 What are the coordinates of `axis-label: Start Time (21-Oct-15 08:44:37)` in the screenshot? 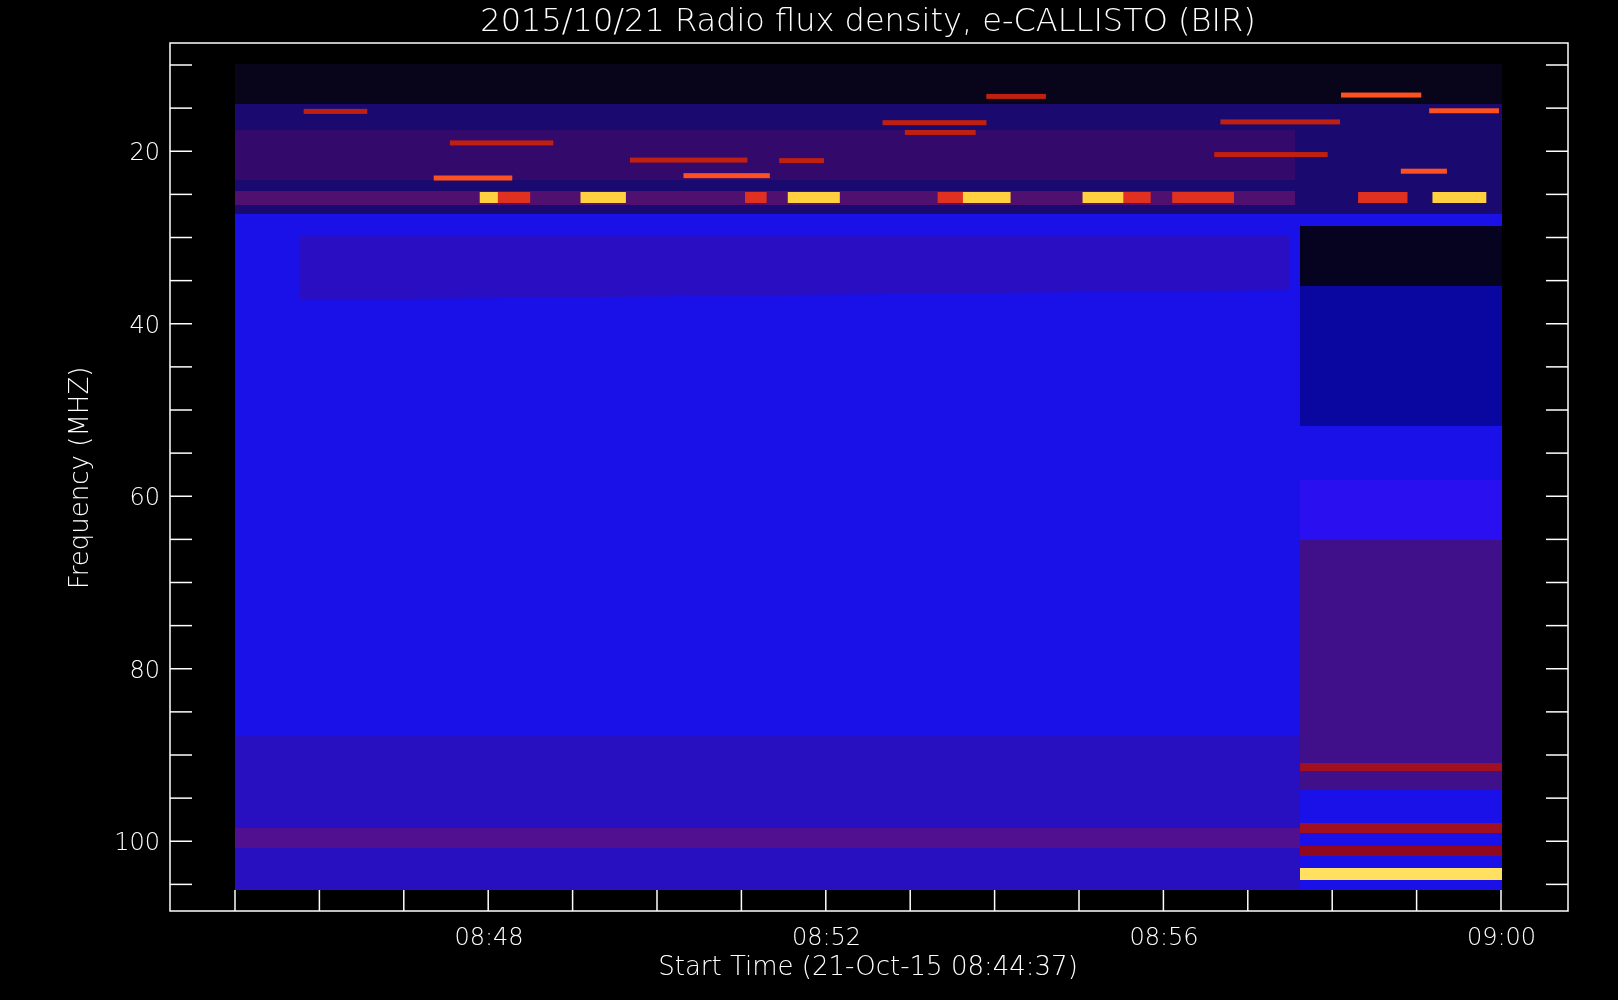 It's located at (868, 966).